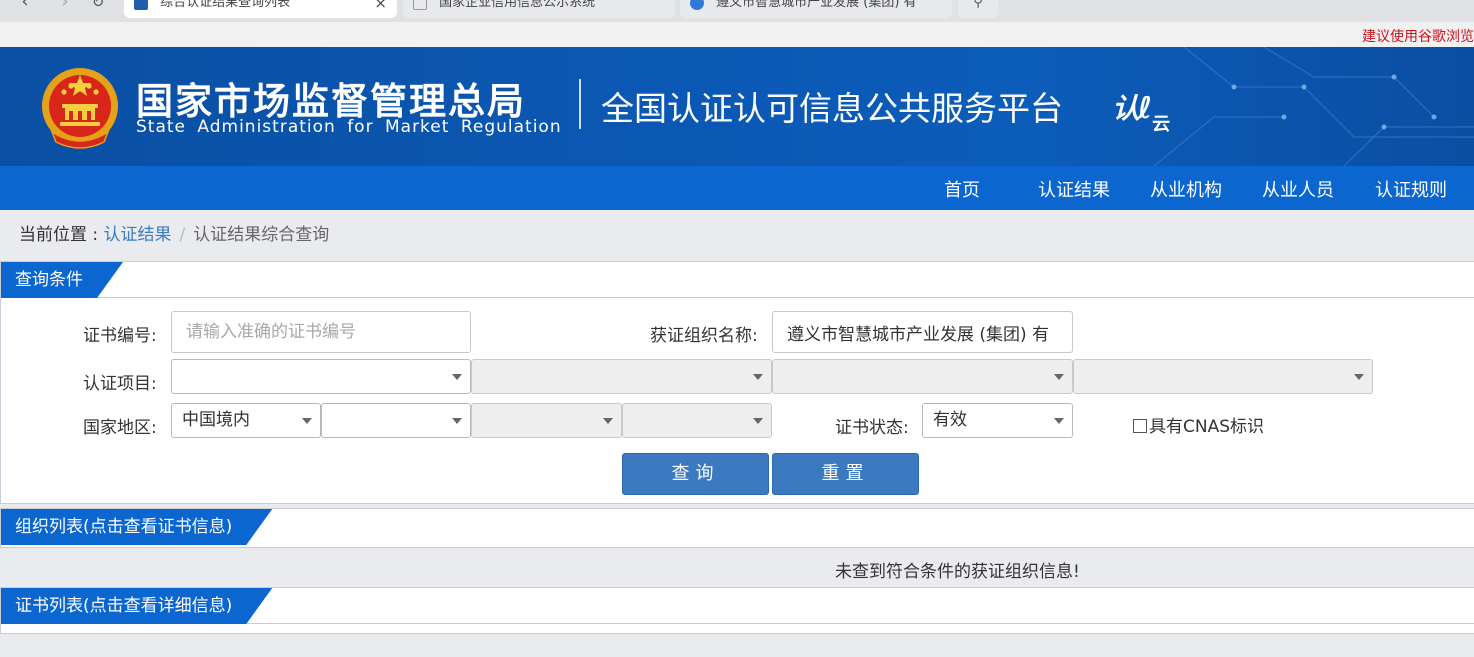 This screenshot has height=657, width=1474. What do you see at coordinates (737, 34) in the screenshot?
I see `notice-bar: 建议使用谷歌浏览` at bounding box center [737, 34].